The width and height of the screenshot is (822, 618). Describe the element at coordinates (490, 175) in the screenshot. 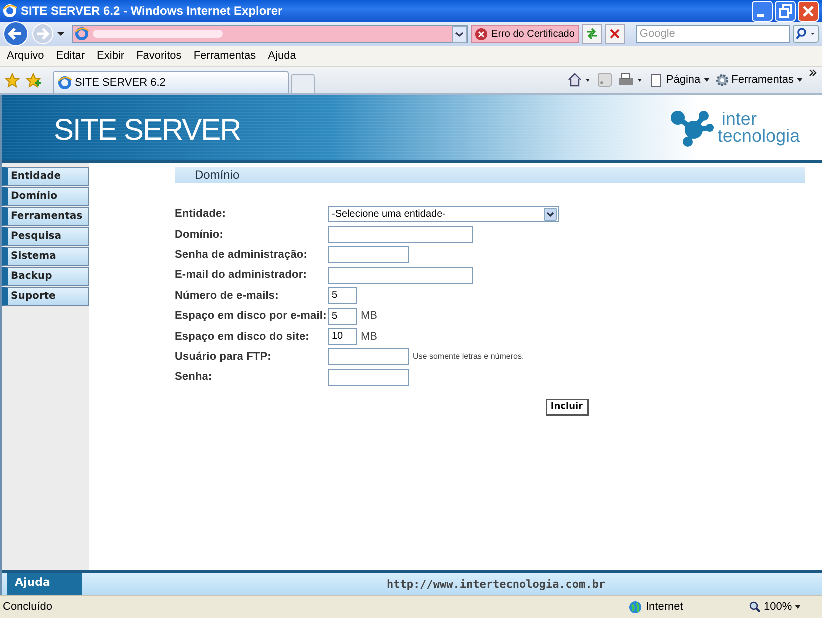

I see `section-title: Domínio` at that location.